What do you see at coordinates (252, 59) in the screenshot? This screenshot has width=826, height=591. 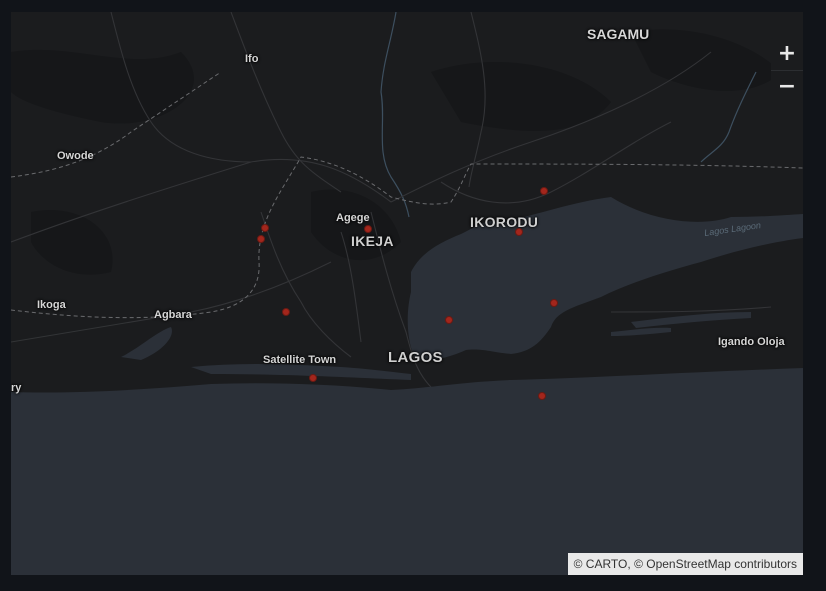 I see `place-label-ifo: Ifo` at bounding box center [252, 59].